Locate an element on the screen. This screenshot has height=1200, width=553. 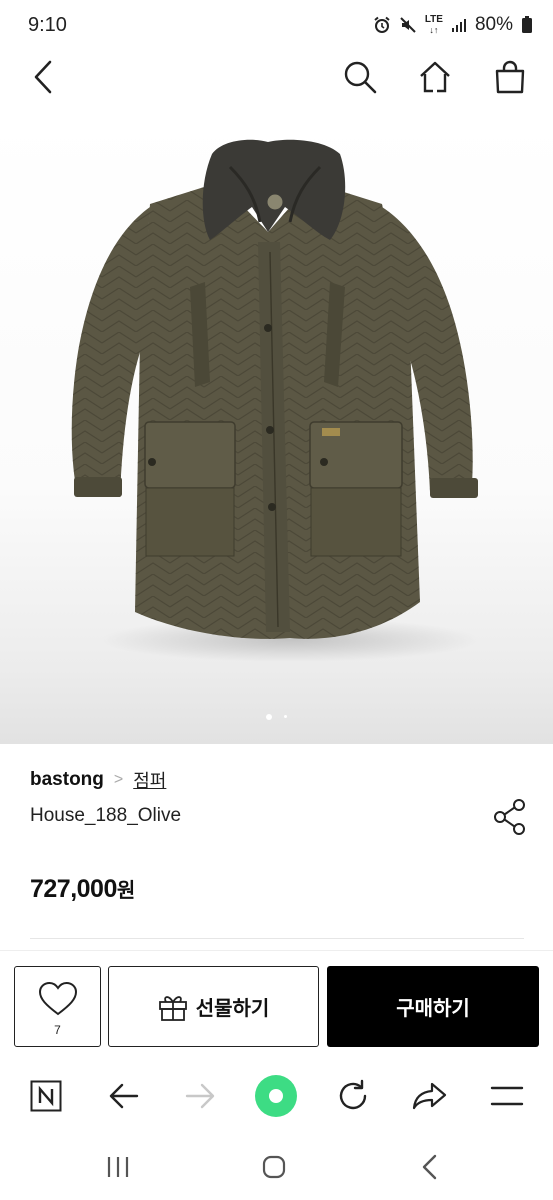
green-dot-button is located at coordinates (276, 1096).